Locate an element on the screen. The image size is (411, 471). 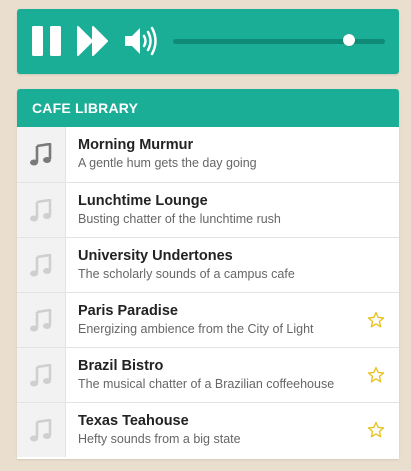
pause-button is located at coordinates (47, 41).